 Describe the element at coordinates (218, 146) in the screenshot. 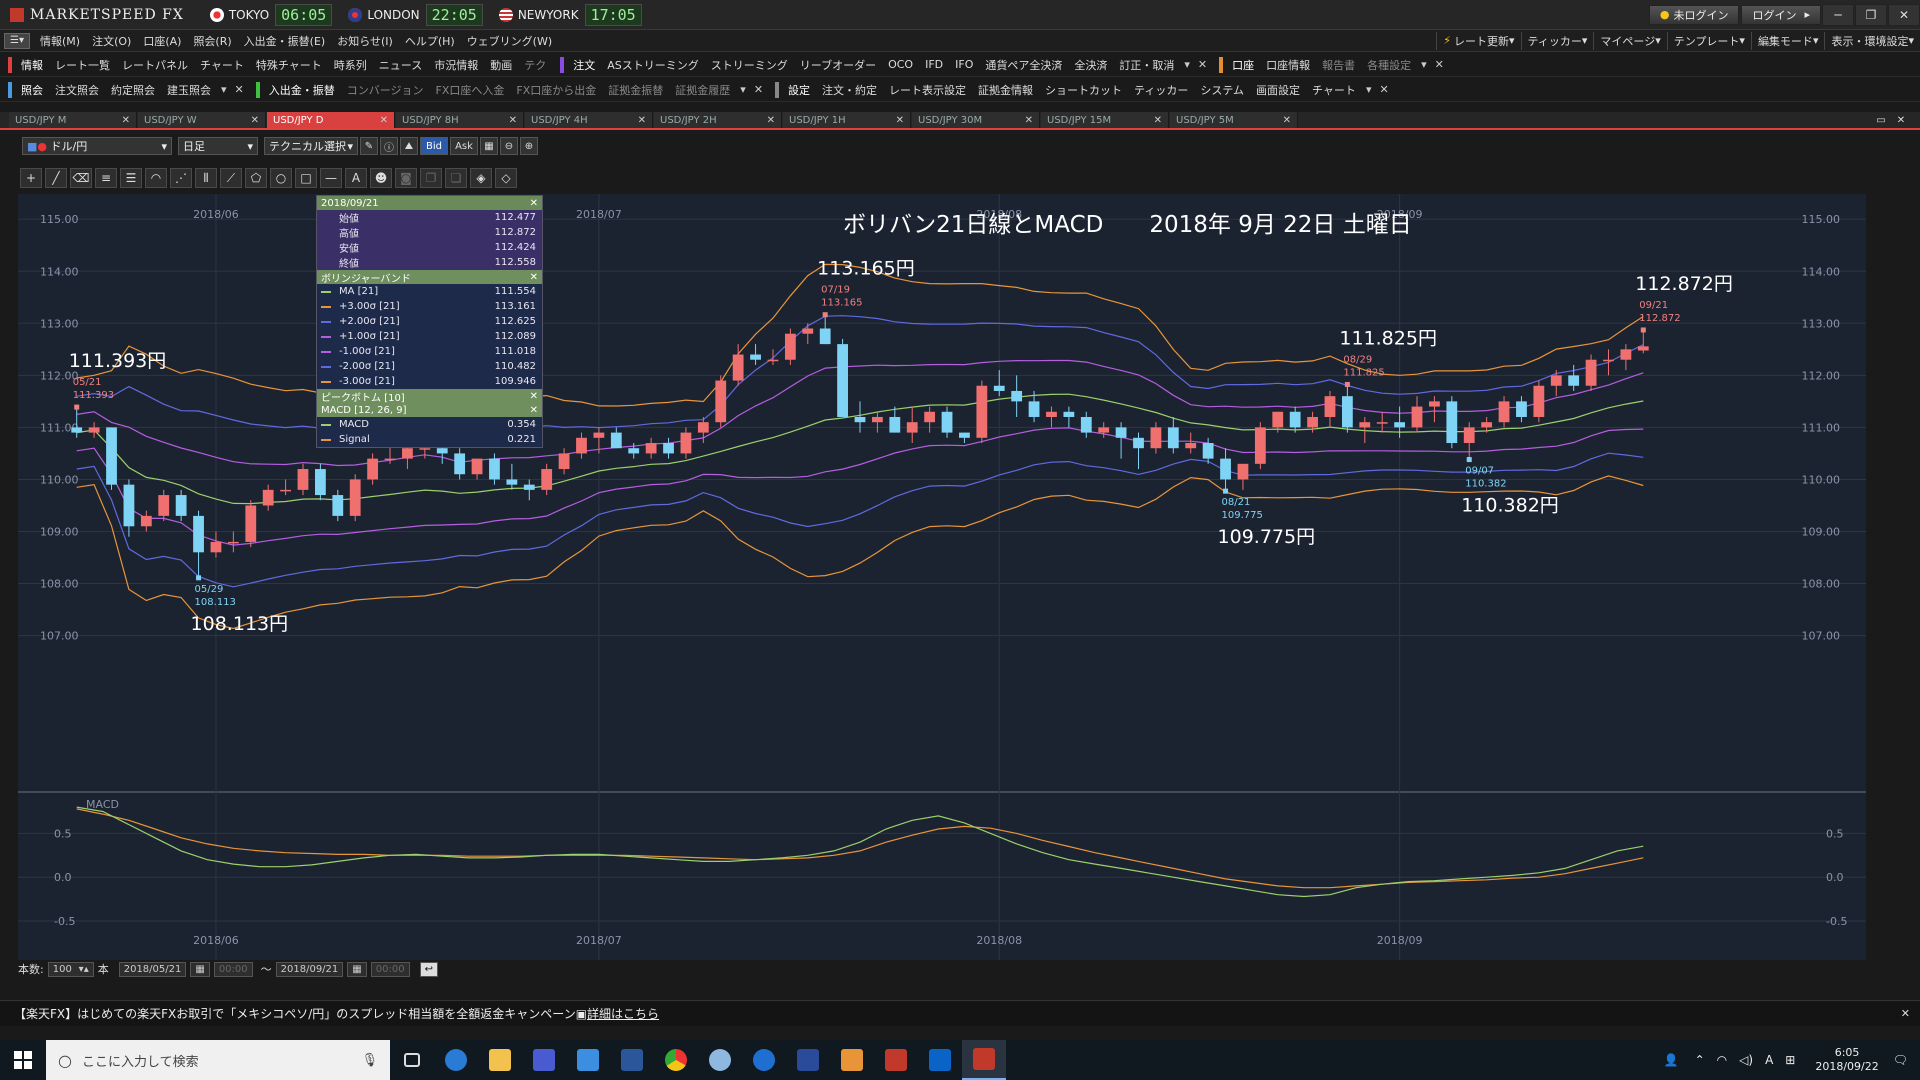

I see `period-select: 日足 ▾` at that location.